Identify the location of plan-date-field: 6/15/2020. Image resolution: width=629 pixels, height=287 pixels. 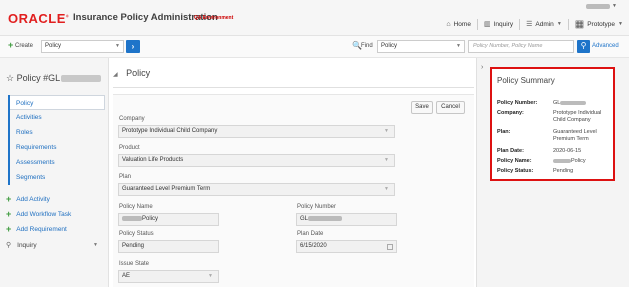
(346, 246).